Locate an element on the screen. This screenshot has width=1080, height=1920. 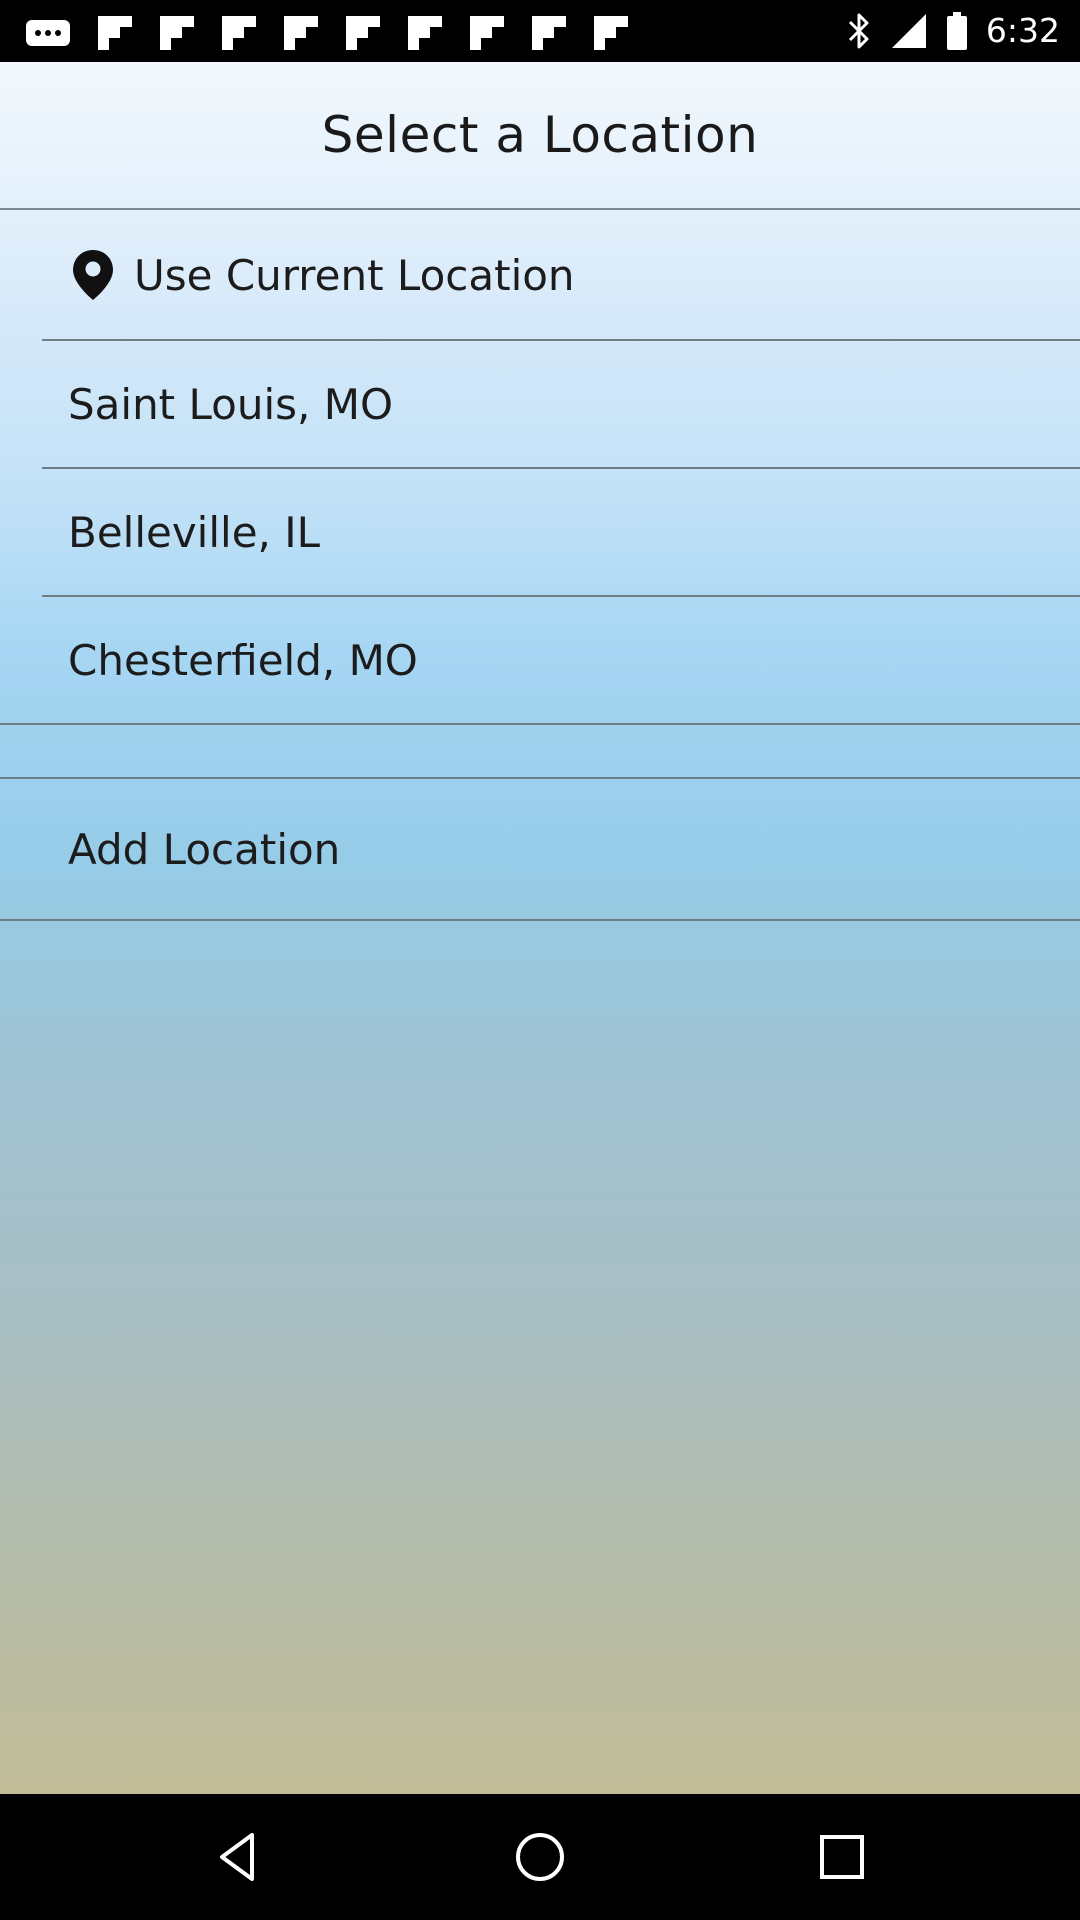
system-status: 6:32 is located at coordinates (953, 31).